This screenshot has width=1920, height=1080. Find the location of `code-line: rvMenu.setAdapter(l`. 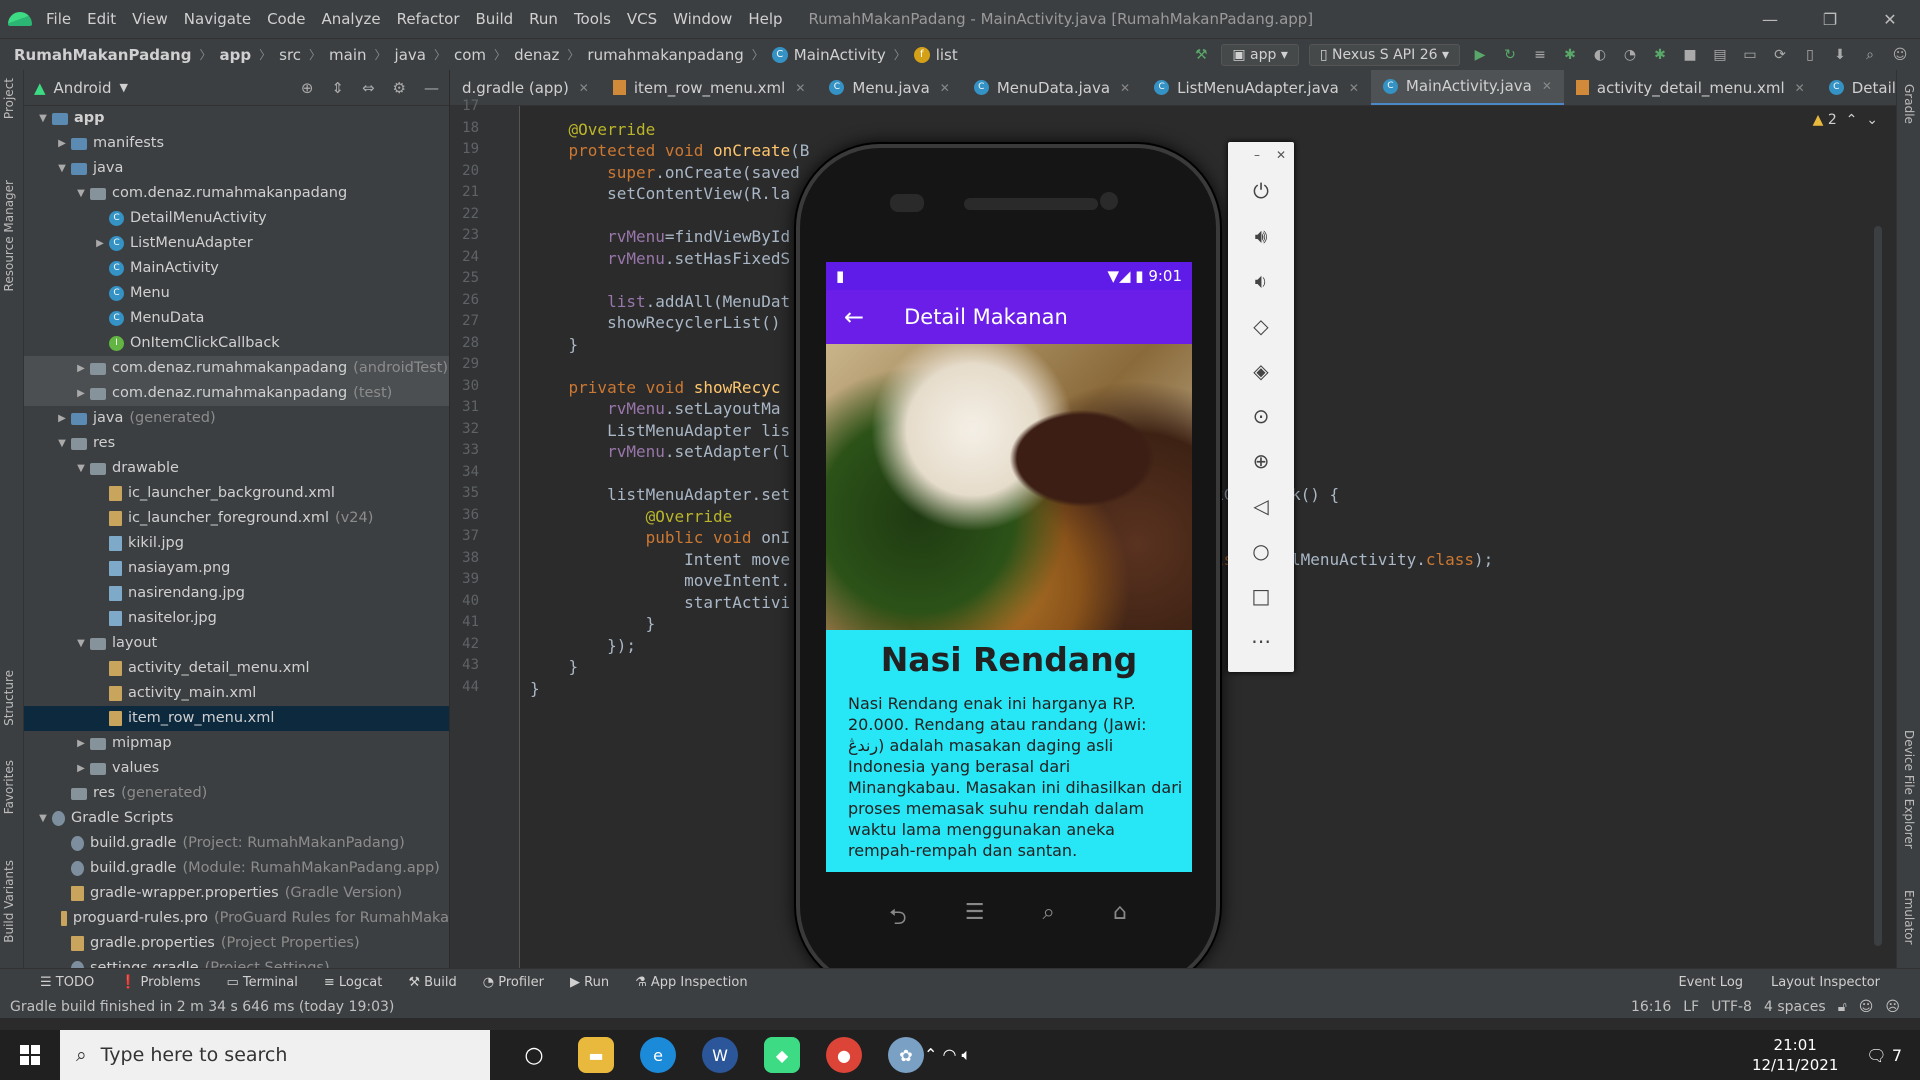

code-line: rvMenu.setAdapter(l is located at coordinates (660, 451).